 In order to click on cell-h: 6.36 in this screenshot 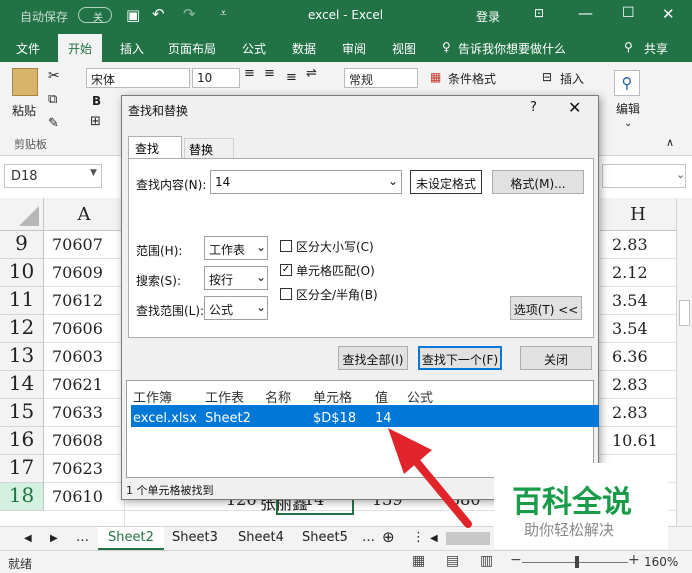, I will do `click(630, 356)`.